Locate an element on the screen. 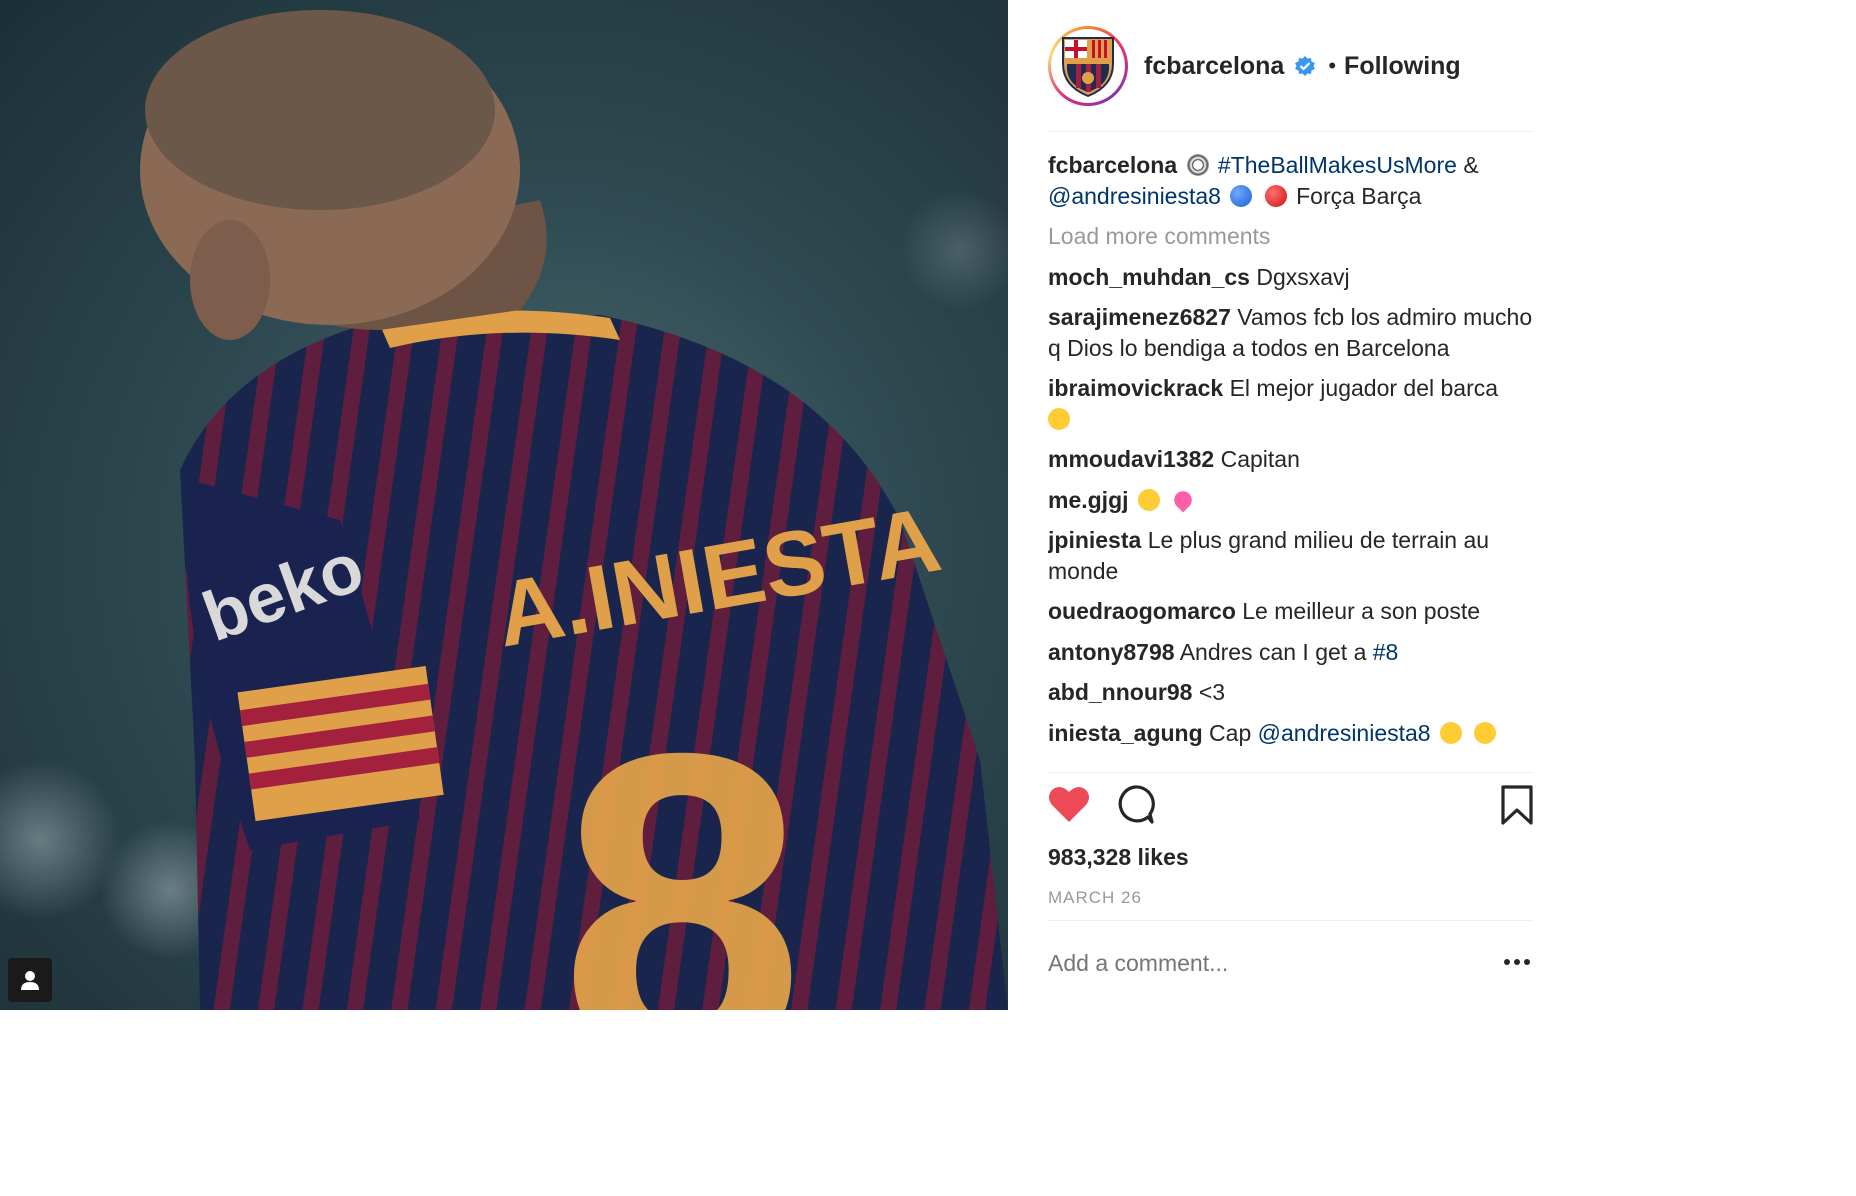 The width and height of the screenshot is (1856, 1196). comment-item: antony8798 Andres can I get a #8 is located at coordinates (1291, 652).